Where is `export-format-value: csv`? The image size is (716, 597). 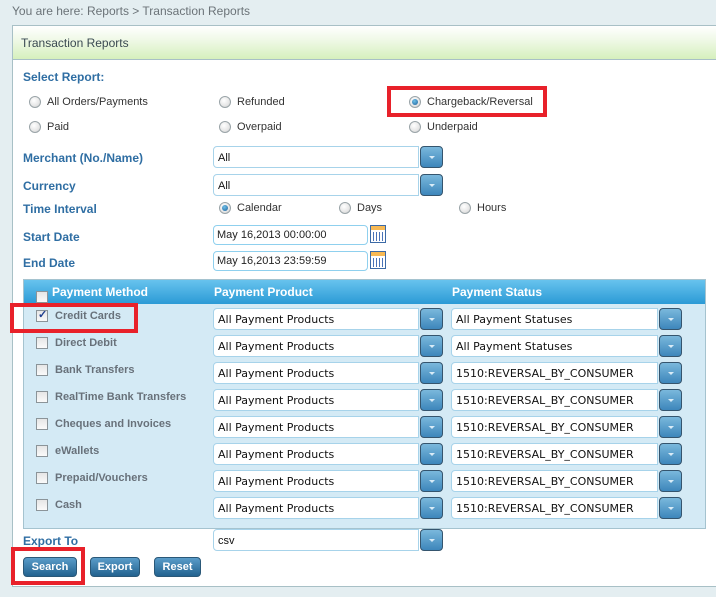
export-format-value: csv is located at coordinates (316, 540).